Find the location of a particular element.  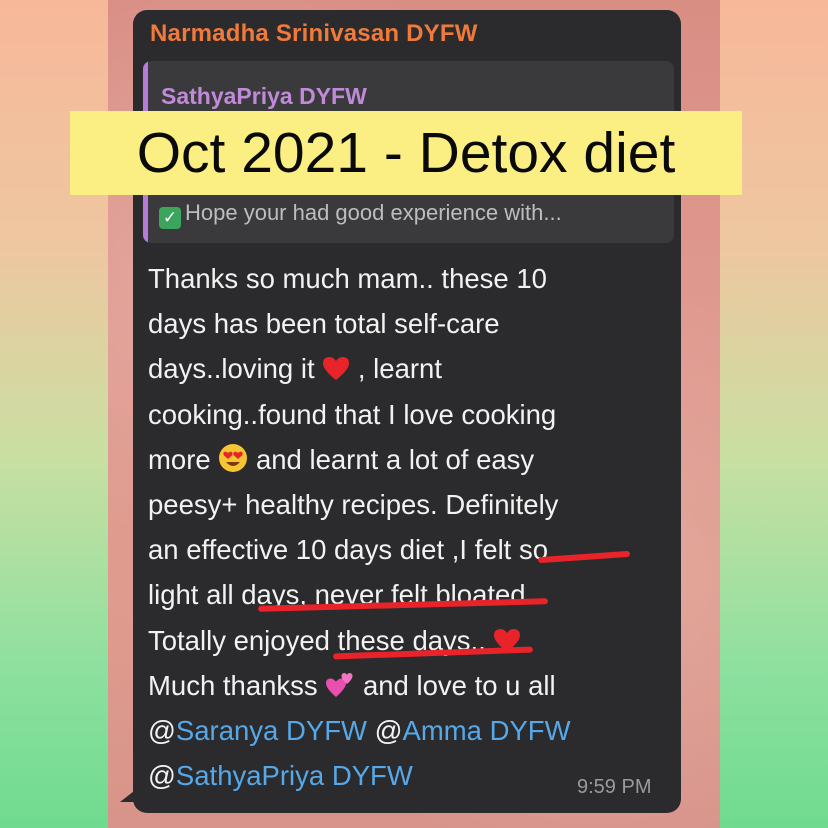

message-segment: and learnt a lot of easy is located at coordinates (395, 459).